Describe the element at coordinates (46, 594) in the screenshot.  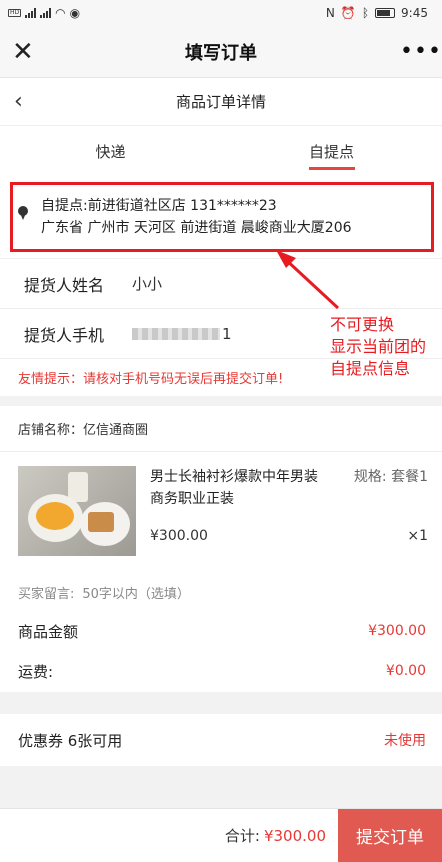
I see `buyer-message-label: 买家留言:` at that location.